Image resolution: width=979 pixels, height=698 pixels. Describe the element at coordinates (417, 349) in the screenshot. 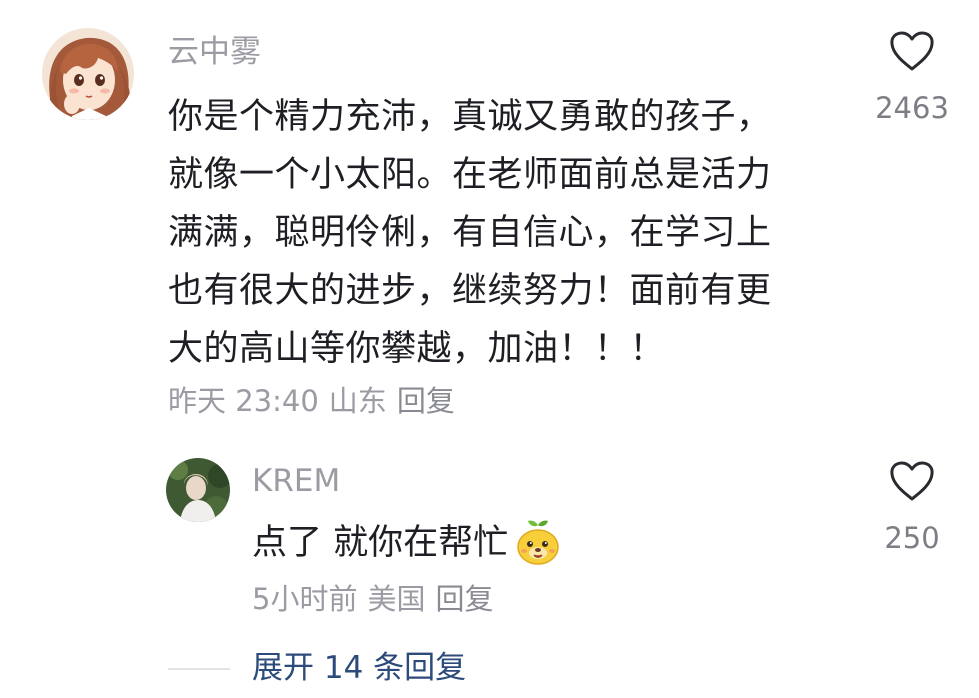

I see `comment-text-line: 大的高山等你攀越，加油！！！` at that location.